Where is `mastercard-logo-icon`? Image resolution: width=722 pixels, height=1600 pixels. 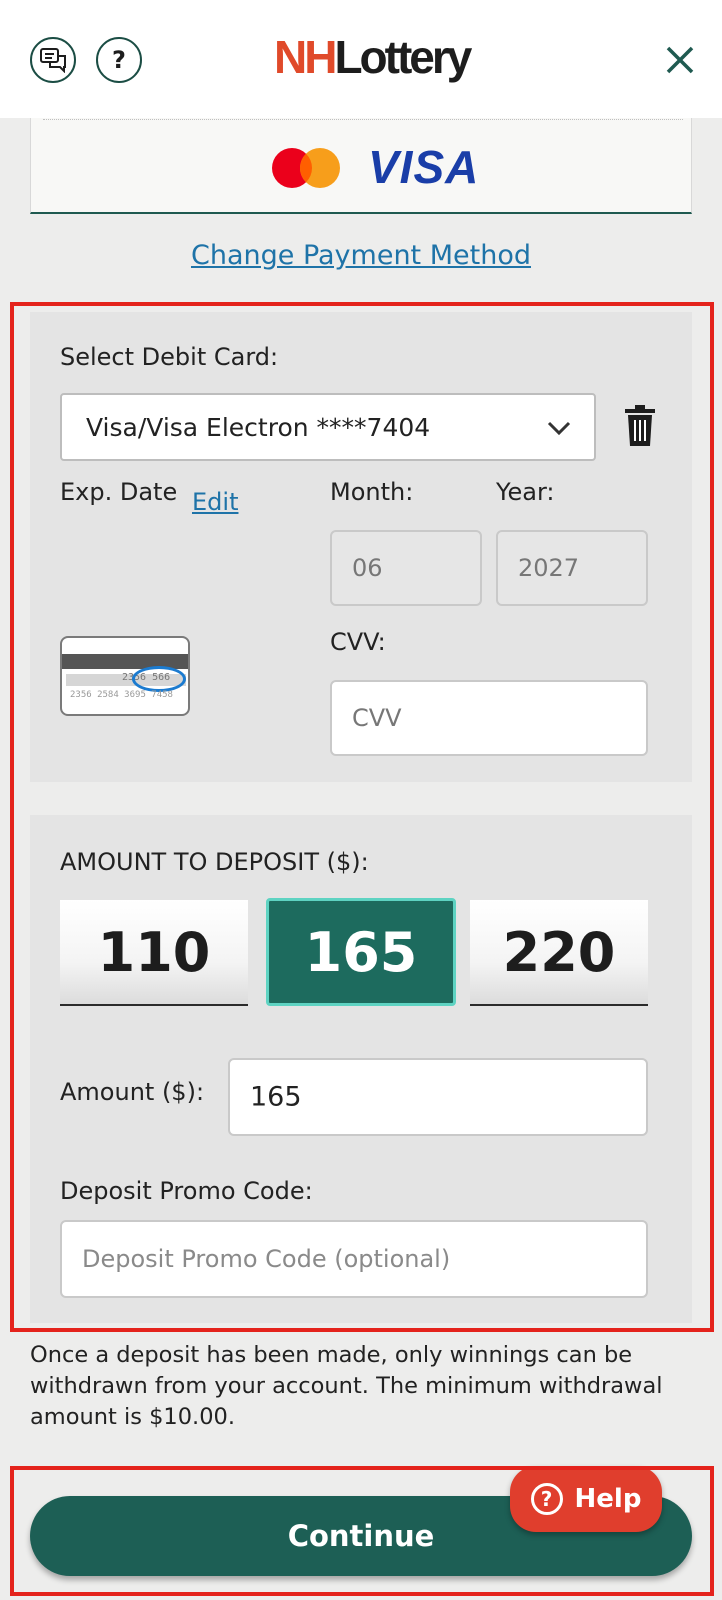
mastercard-logo-icon is located at coordinates (306, 168).